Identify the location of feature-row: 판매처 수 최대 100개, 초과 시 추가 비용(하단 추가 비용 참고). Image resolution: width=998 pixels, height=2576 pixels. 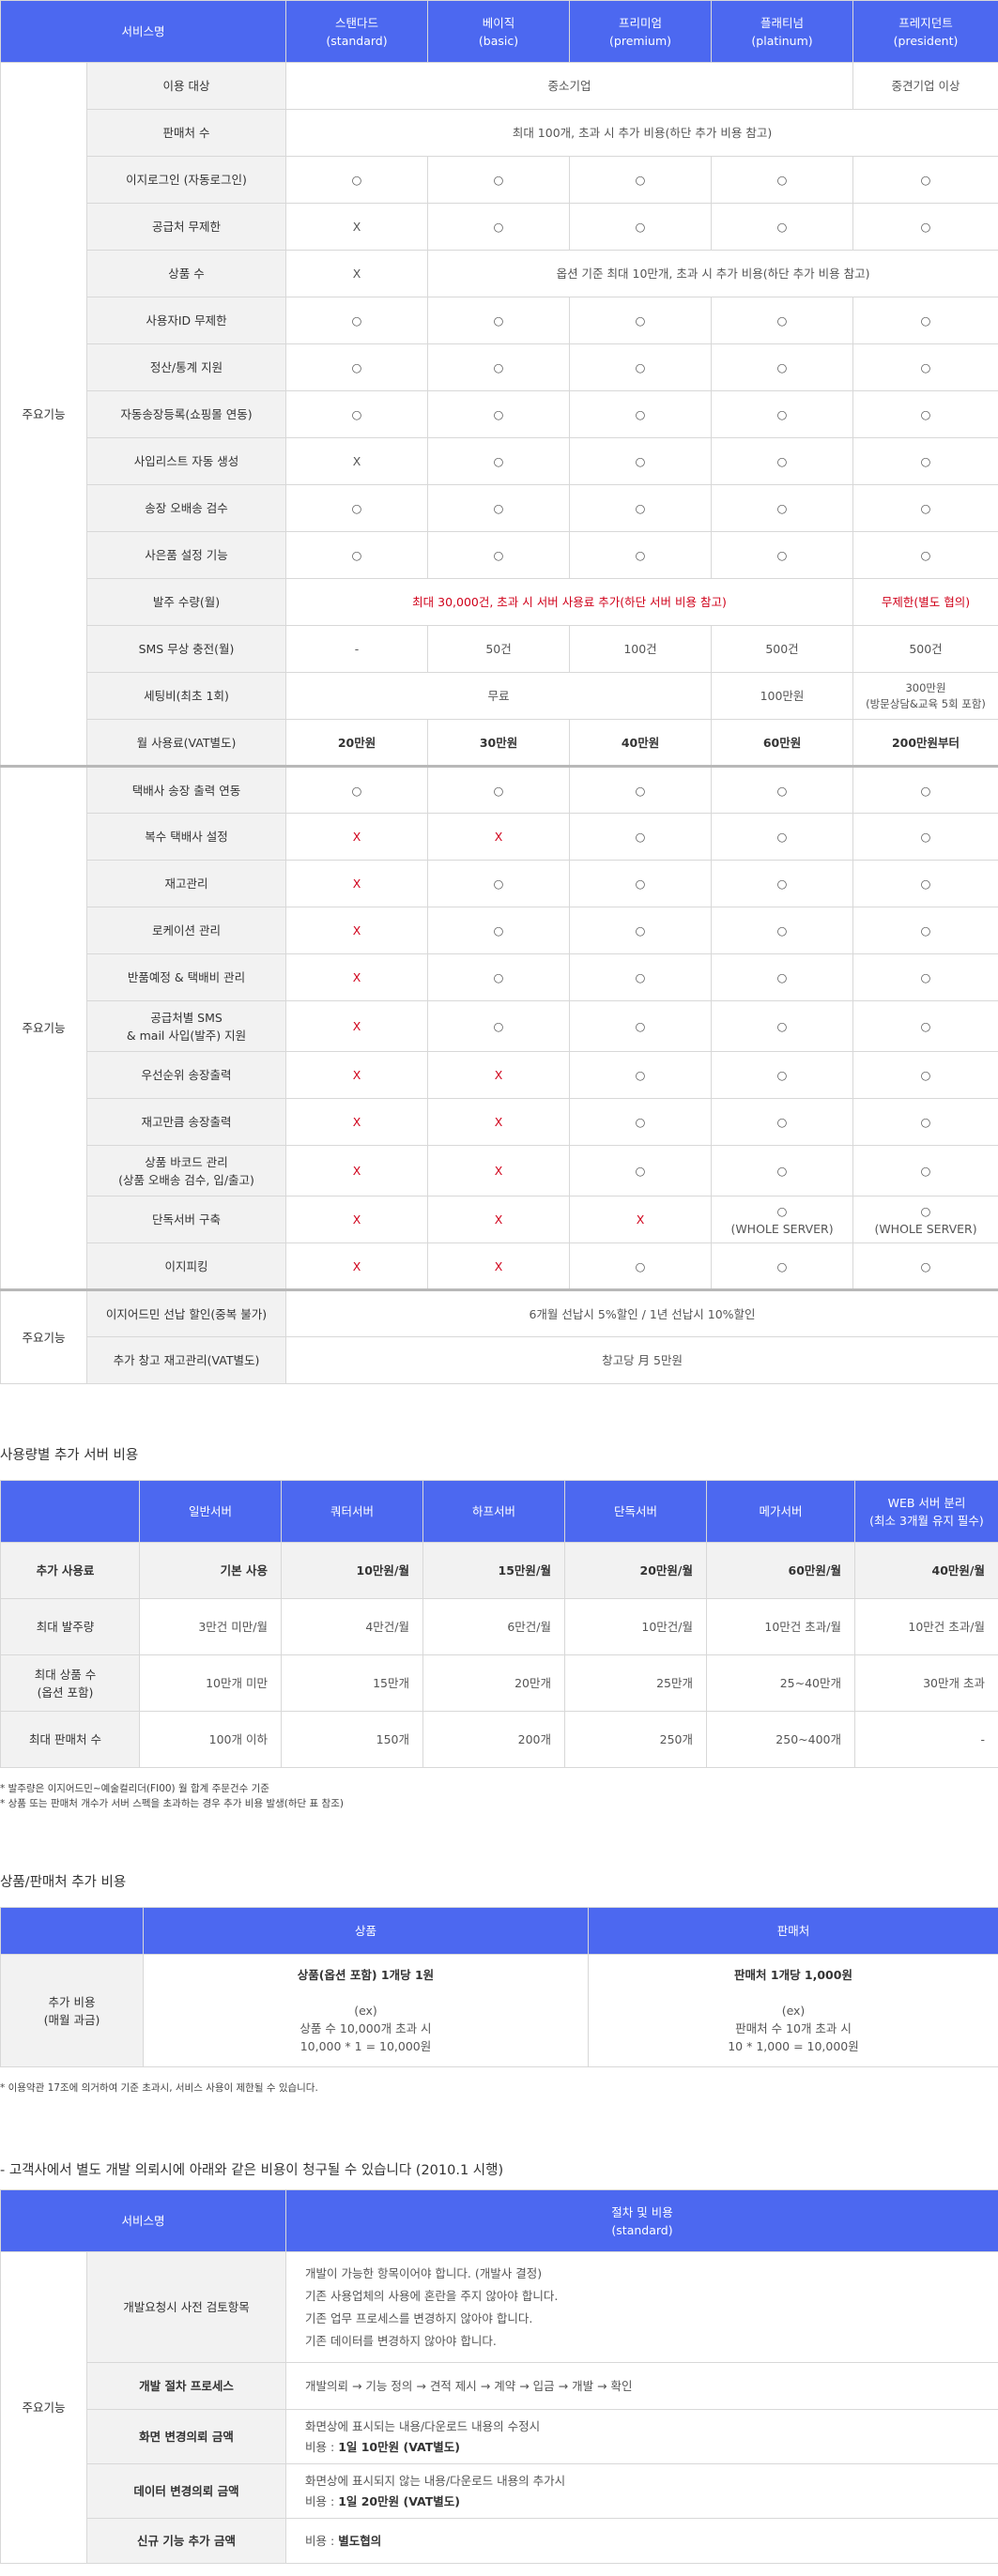
(499, 133).